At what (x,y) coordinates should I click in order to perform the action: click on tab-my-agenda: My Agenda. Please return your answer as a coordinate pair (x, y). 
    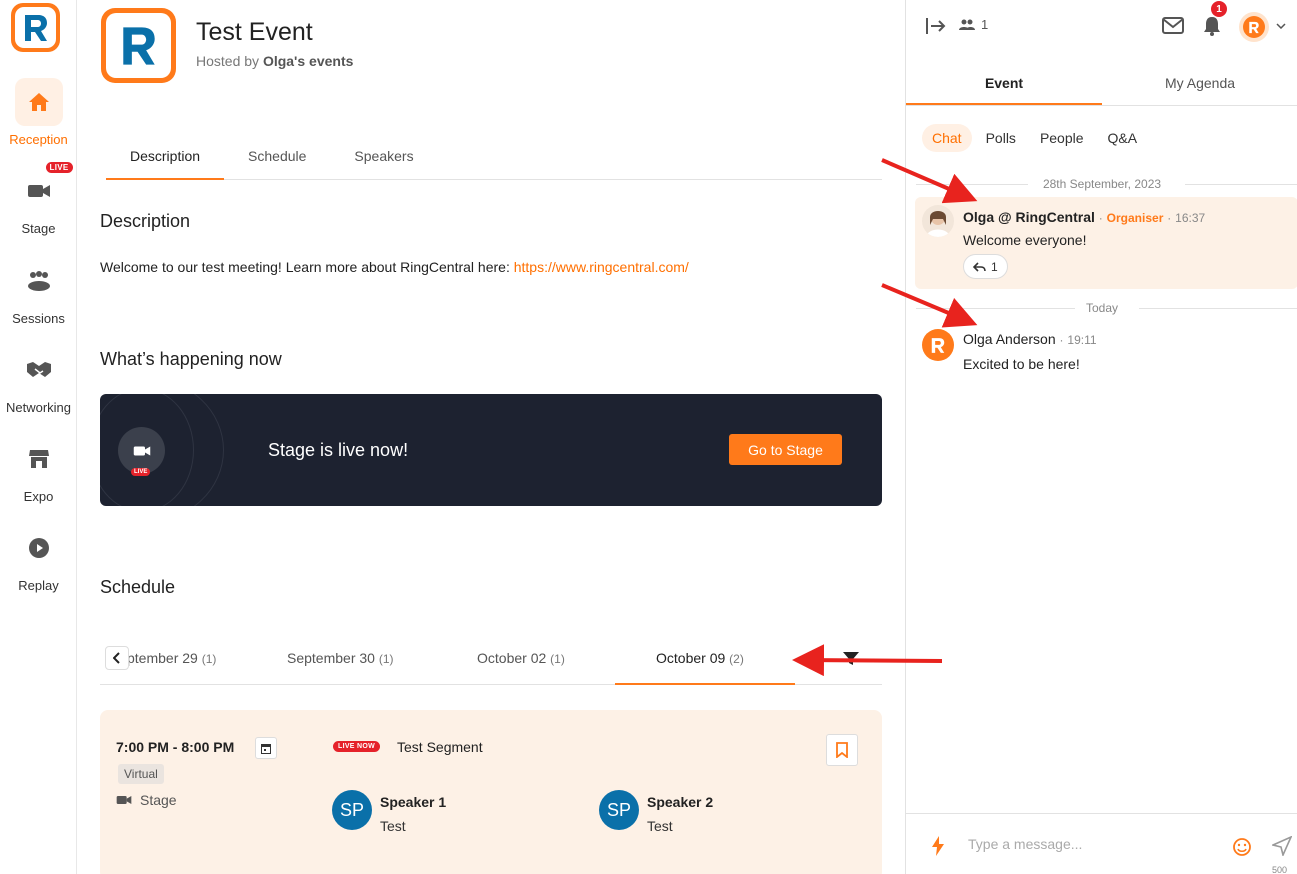
    Looking at the image, I should click on (1199, 83).